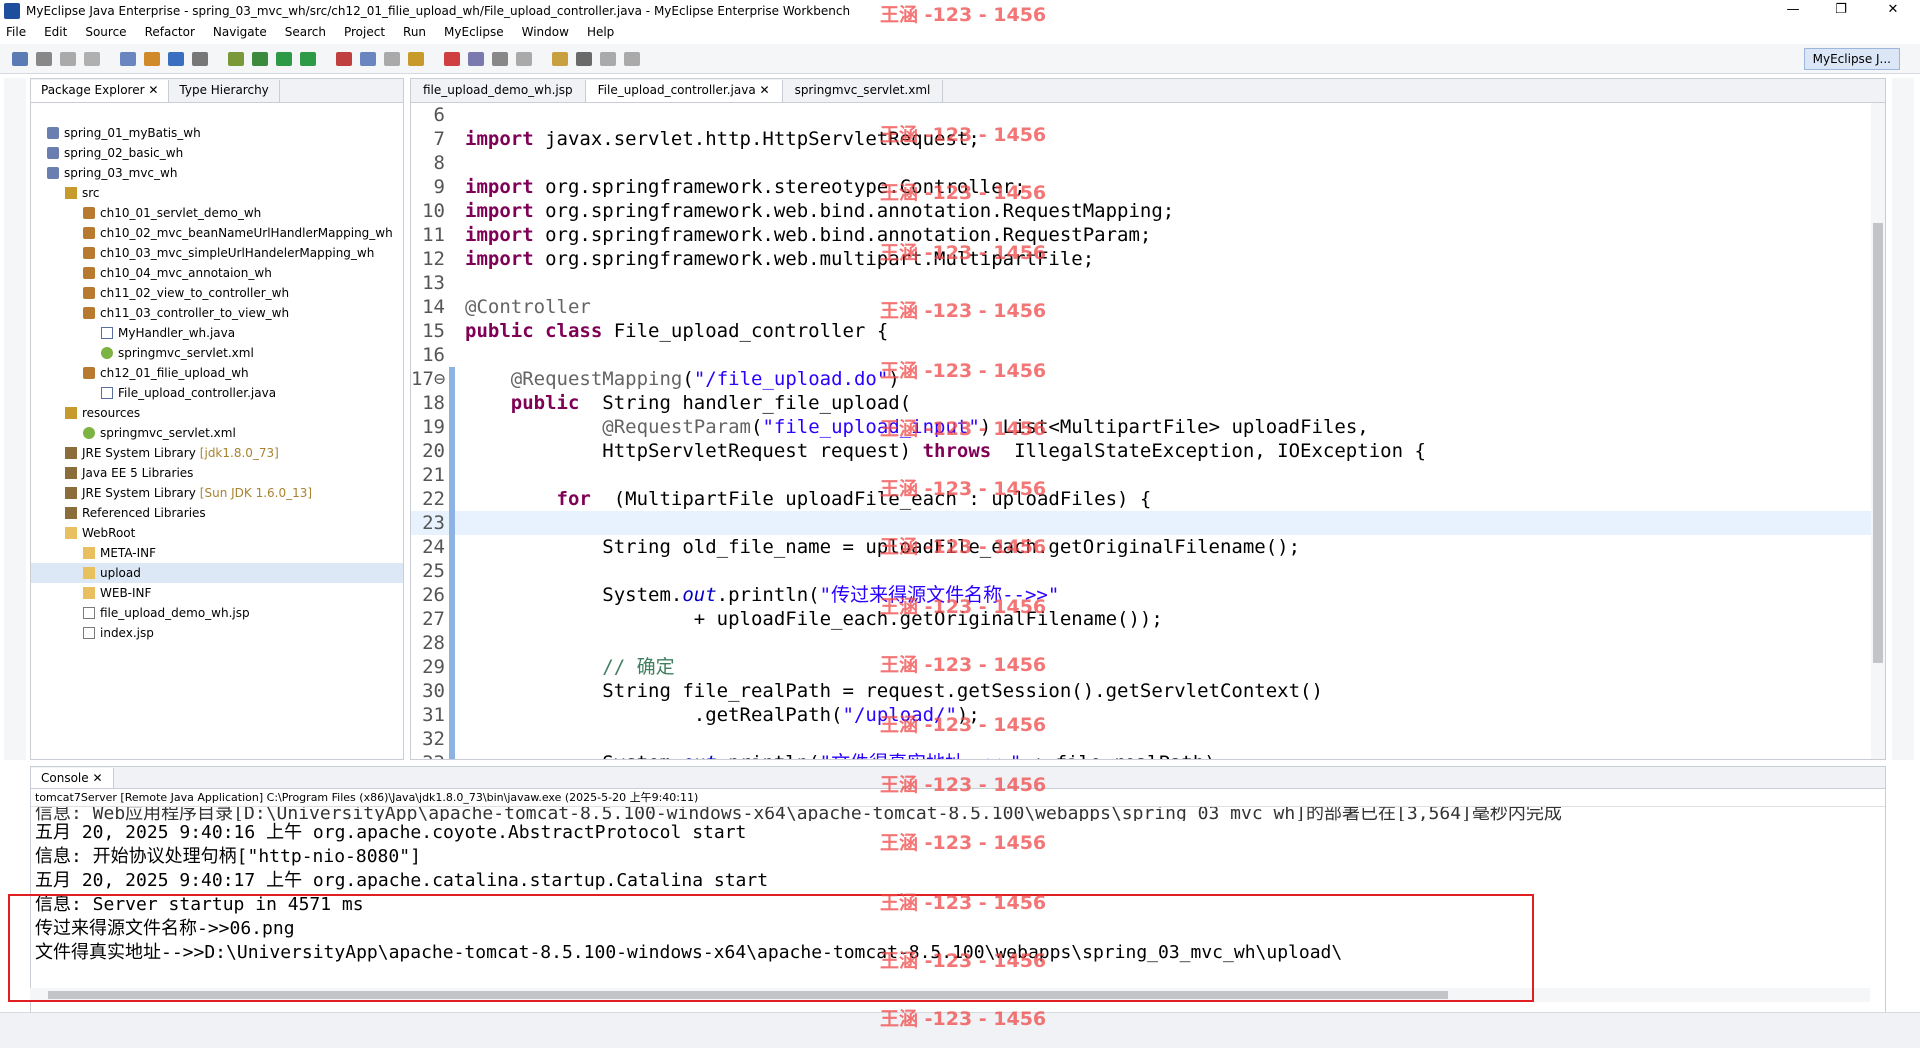  I want to click on tree-item-version: [jdk1.8.0_73], so click(239, 453).